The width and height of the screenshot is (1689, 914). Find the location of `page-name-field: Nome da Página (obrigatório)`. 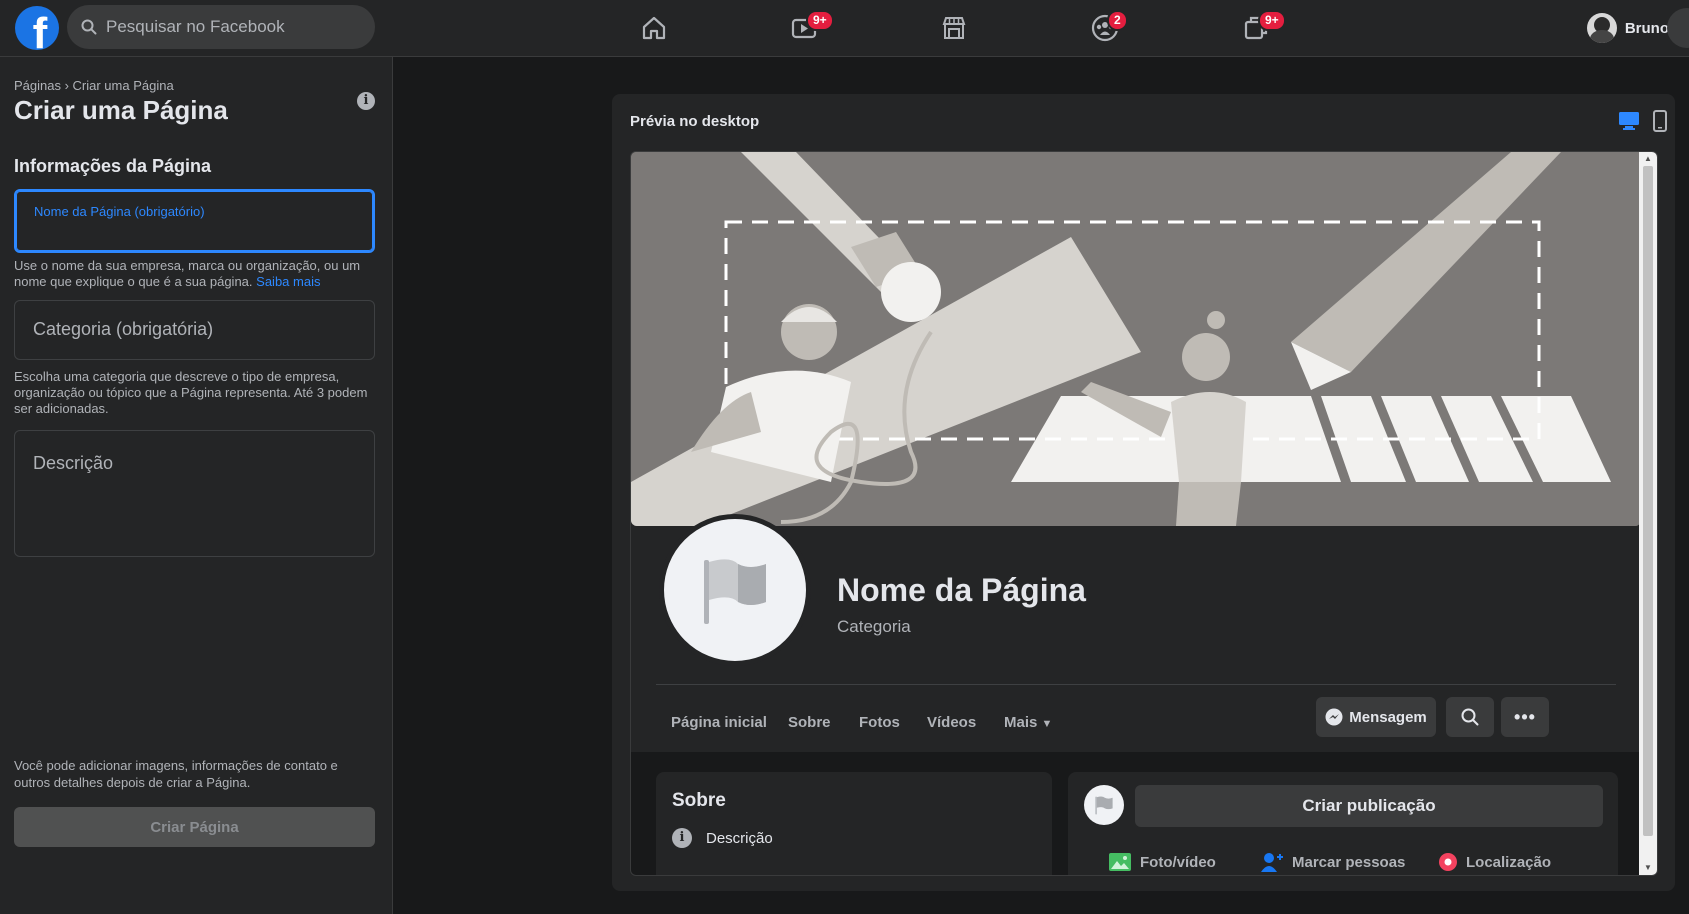

page-name-field: Nome da Página (obrigatório) is located at coordinates (194, 221).